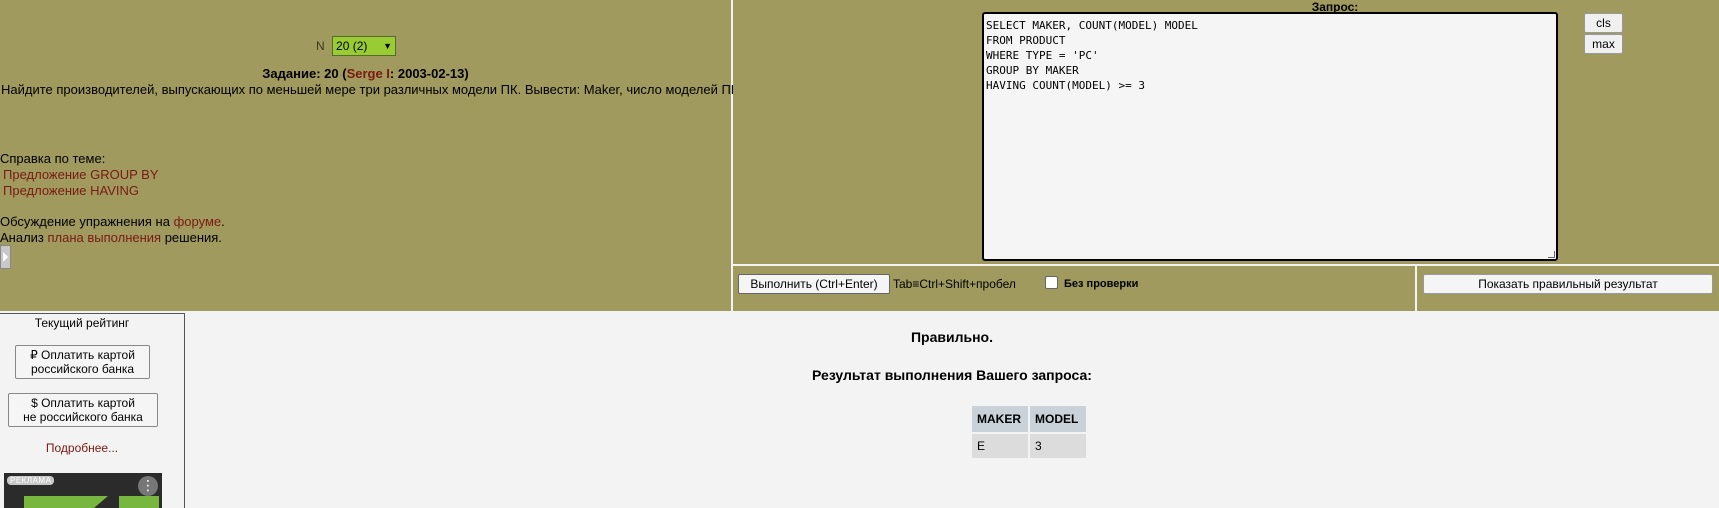  I want to click on analysis-prefix: Анализ, so click(24, 237).